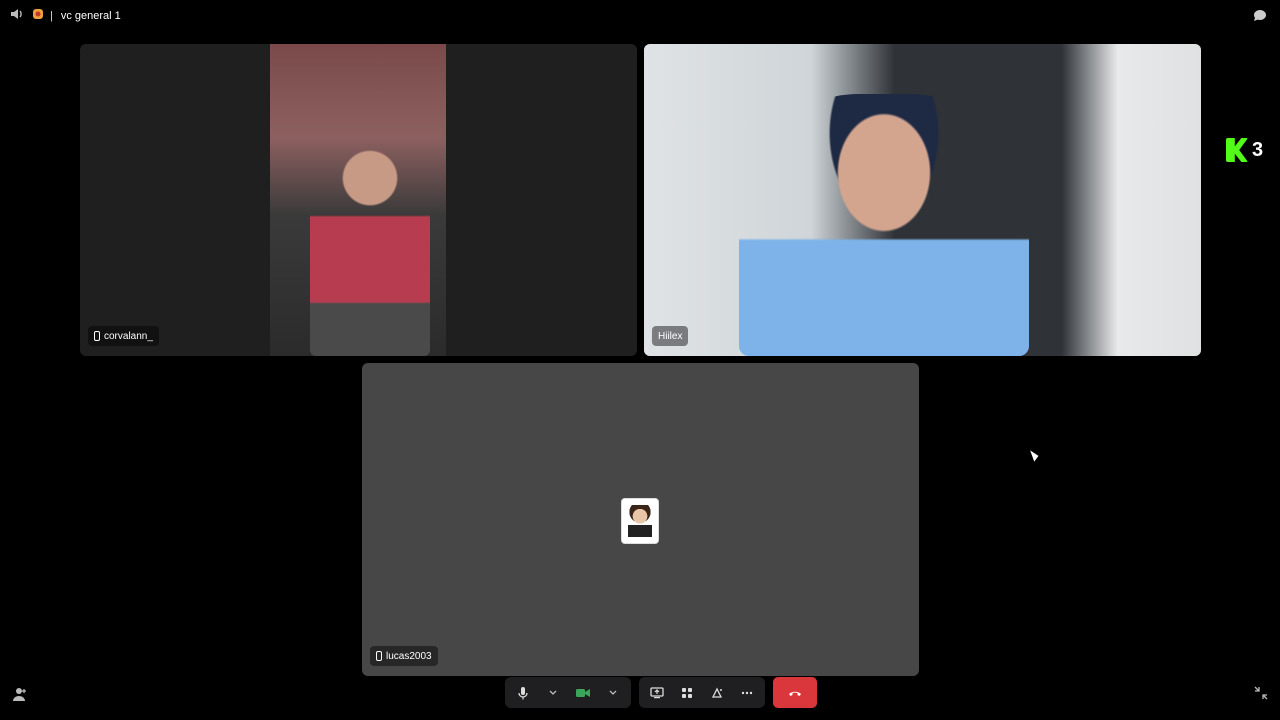  I want to click on username-label: Hiilex, so click(670, 336).